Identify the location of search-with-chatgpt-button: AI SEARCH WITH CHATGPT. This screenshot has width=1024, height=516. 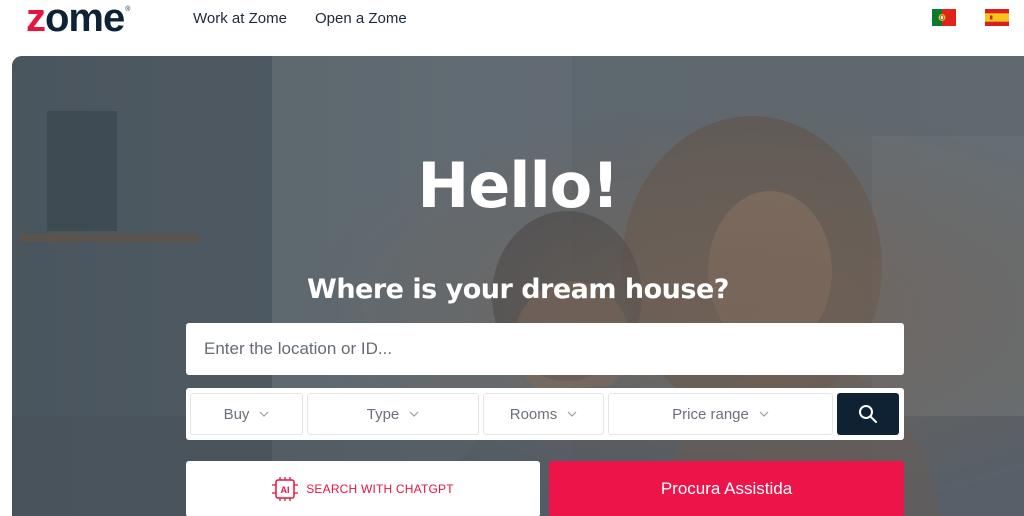
(363, 488).